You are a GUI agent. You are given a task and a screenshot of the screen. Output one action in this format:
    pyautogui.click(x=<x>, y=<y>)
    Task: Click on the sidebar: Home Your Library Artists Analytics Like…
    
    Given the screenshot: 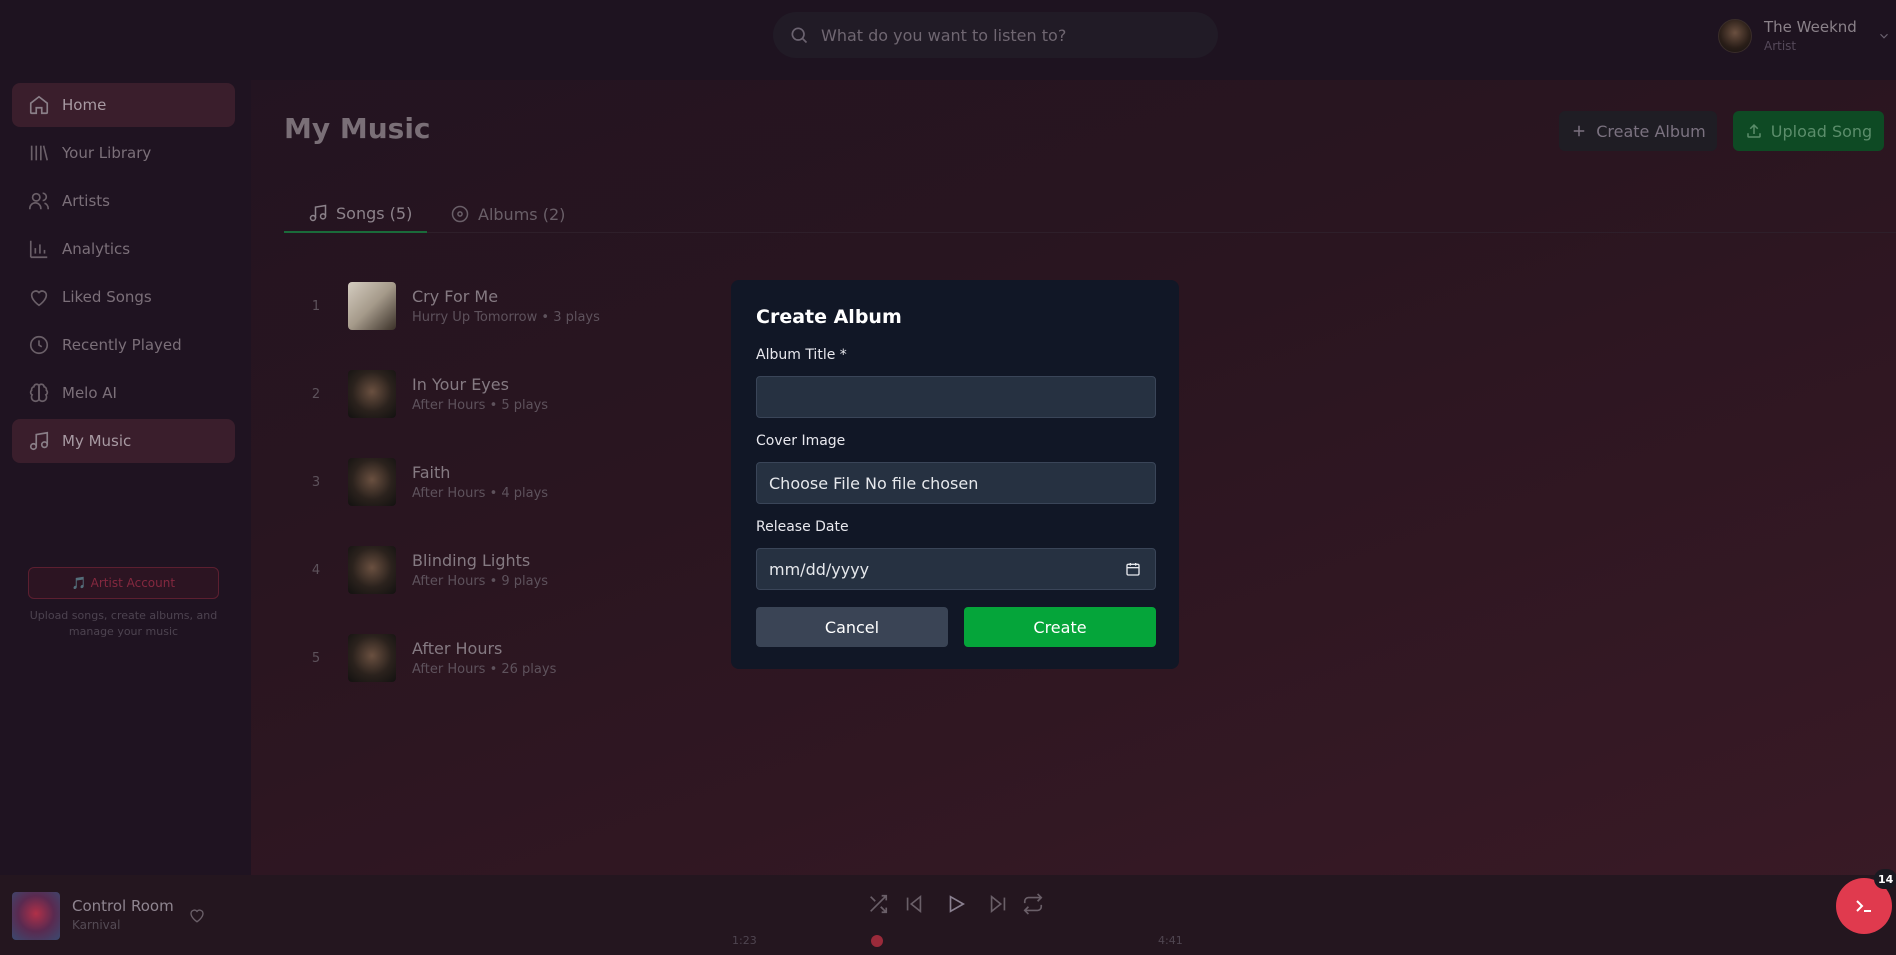 What is the action you would take?
    pyautogui.click(x=125, y=477)
    